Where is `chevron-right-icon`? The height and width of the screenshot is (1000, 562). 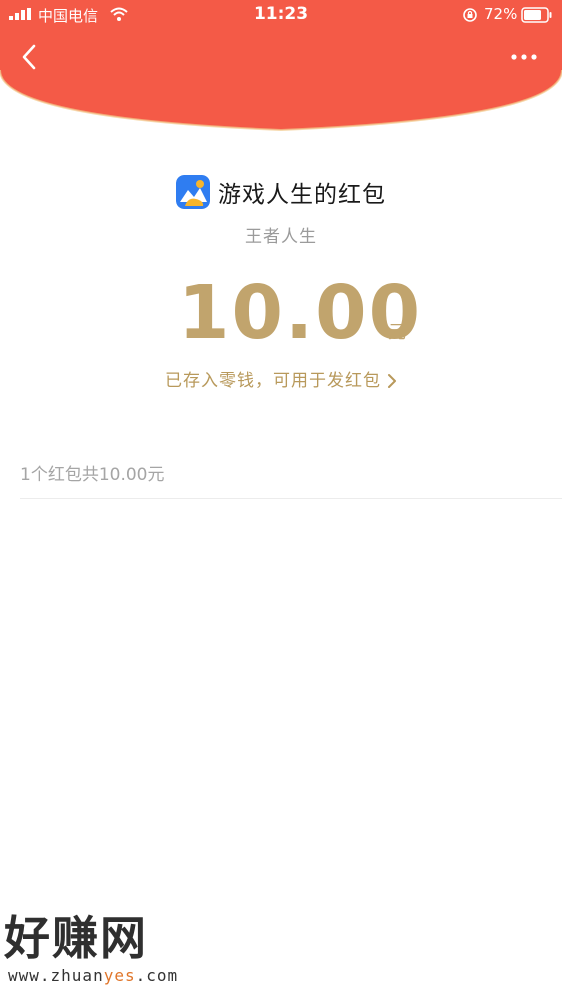 chevron-right-icon is located at coordinates (392, 381).